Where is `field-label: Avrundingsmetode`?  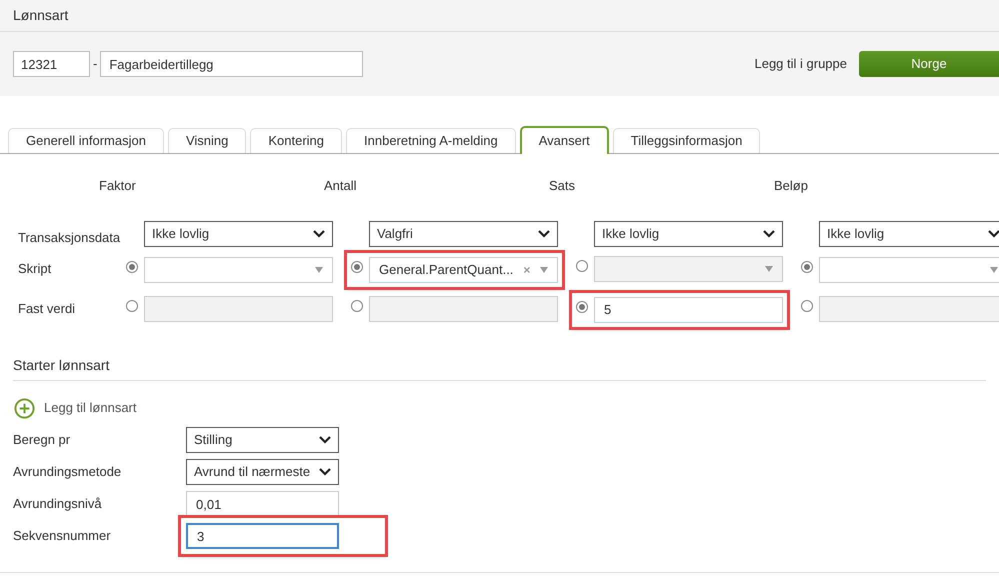 field-label: Avrundingsmetode is located at coordinates (67, 472).